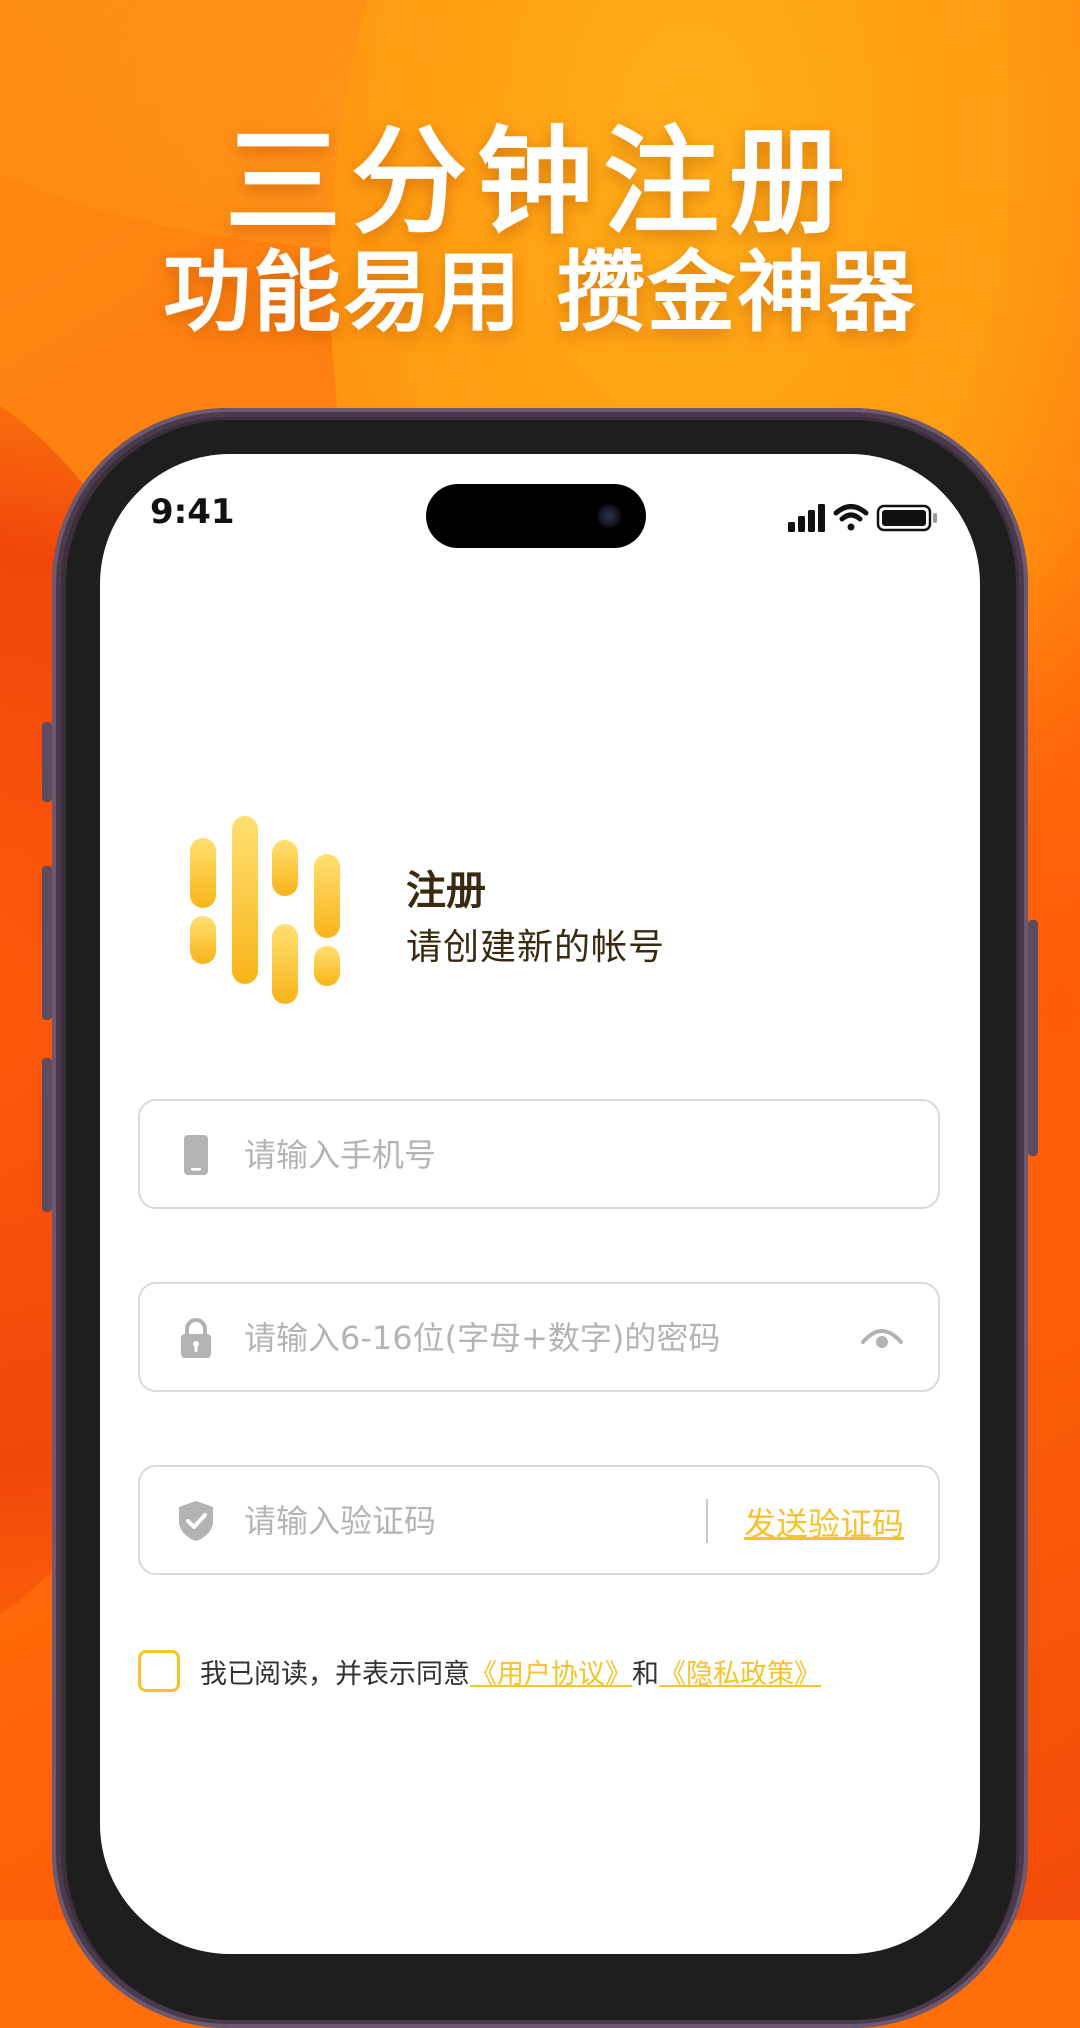 The image size is (1080, 2028). What do you see at coordinates (1033, 1038) in the screenshot?
I see `phone-power-button` at bounding box center [1033, 1038].